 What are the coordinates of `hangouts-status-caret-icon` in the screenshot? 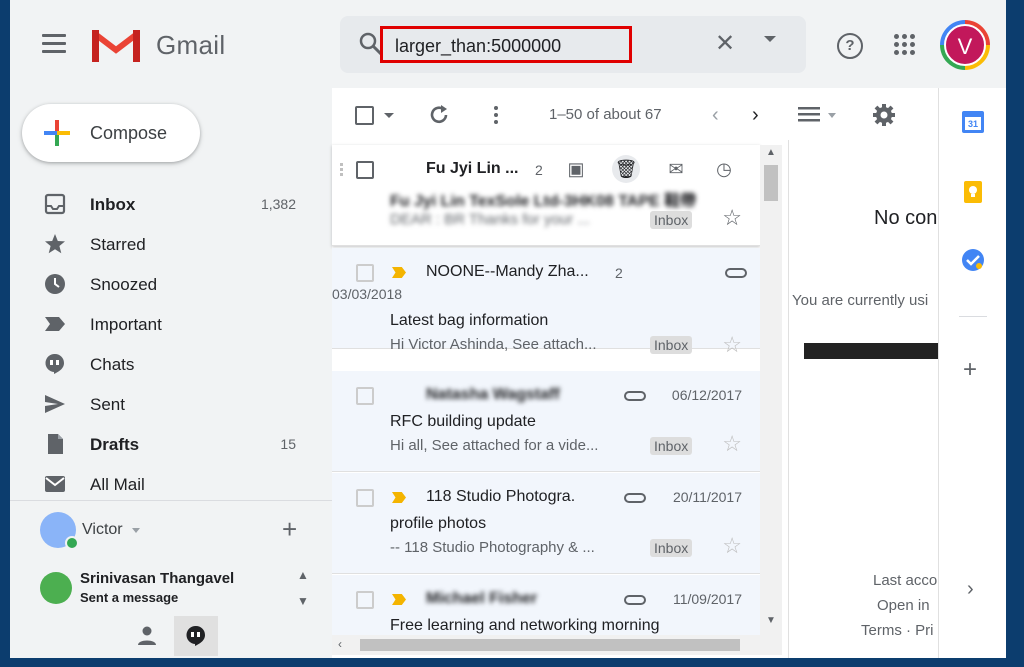 It's located at (136, 530).